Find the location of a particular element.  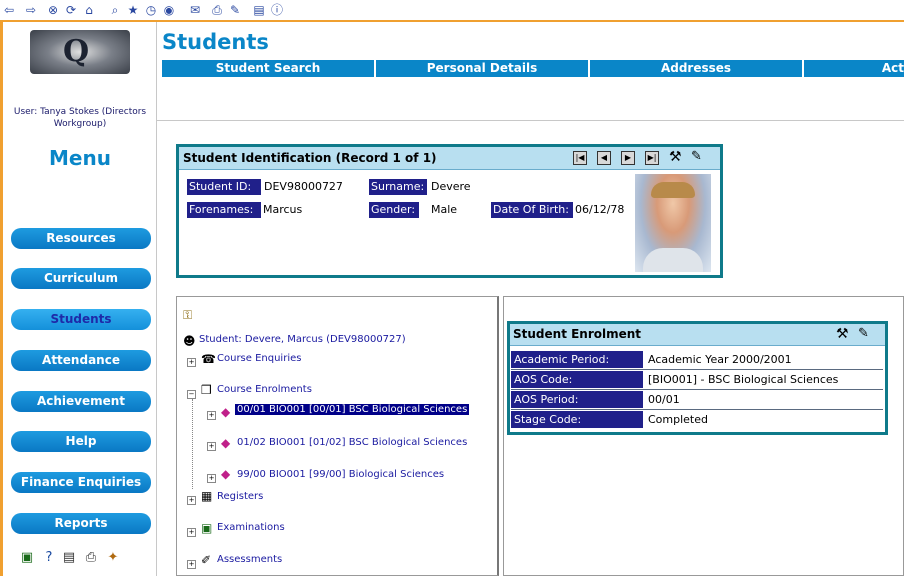

nav-help-button: Help is located at coordinates (81, 441).